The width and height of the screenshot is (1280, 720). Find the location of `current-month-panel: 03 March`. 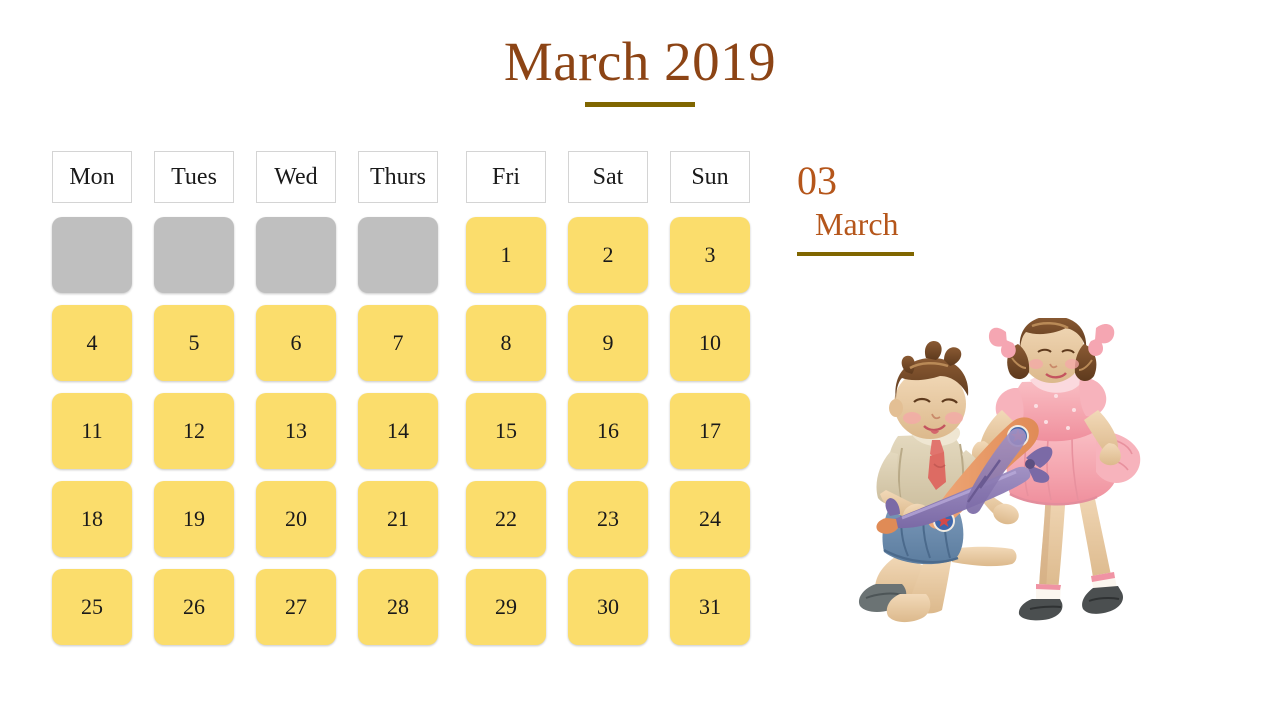

current-month-panel: 03 March is located at coordinates (897, 207).